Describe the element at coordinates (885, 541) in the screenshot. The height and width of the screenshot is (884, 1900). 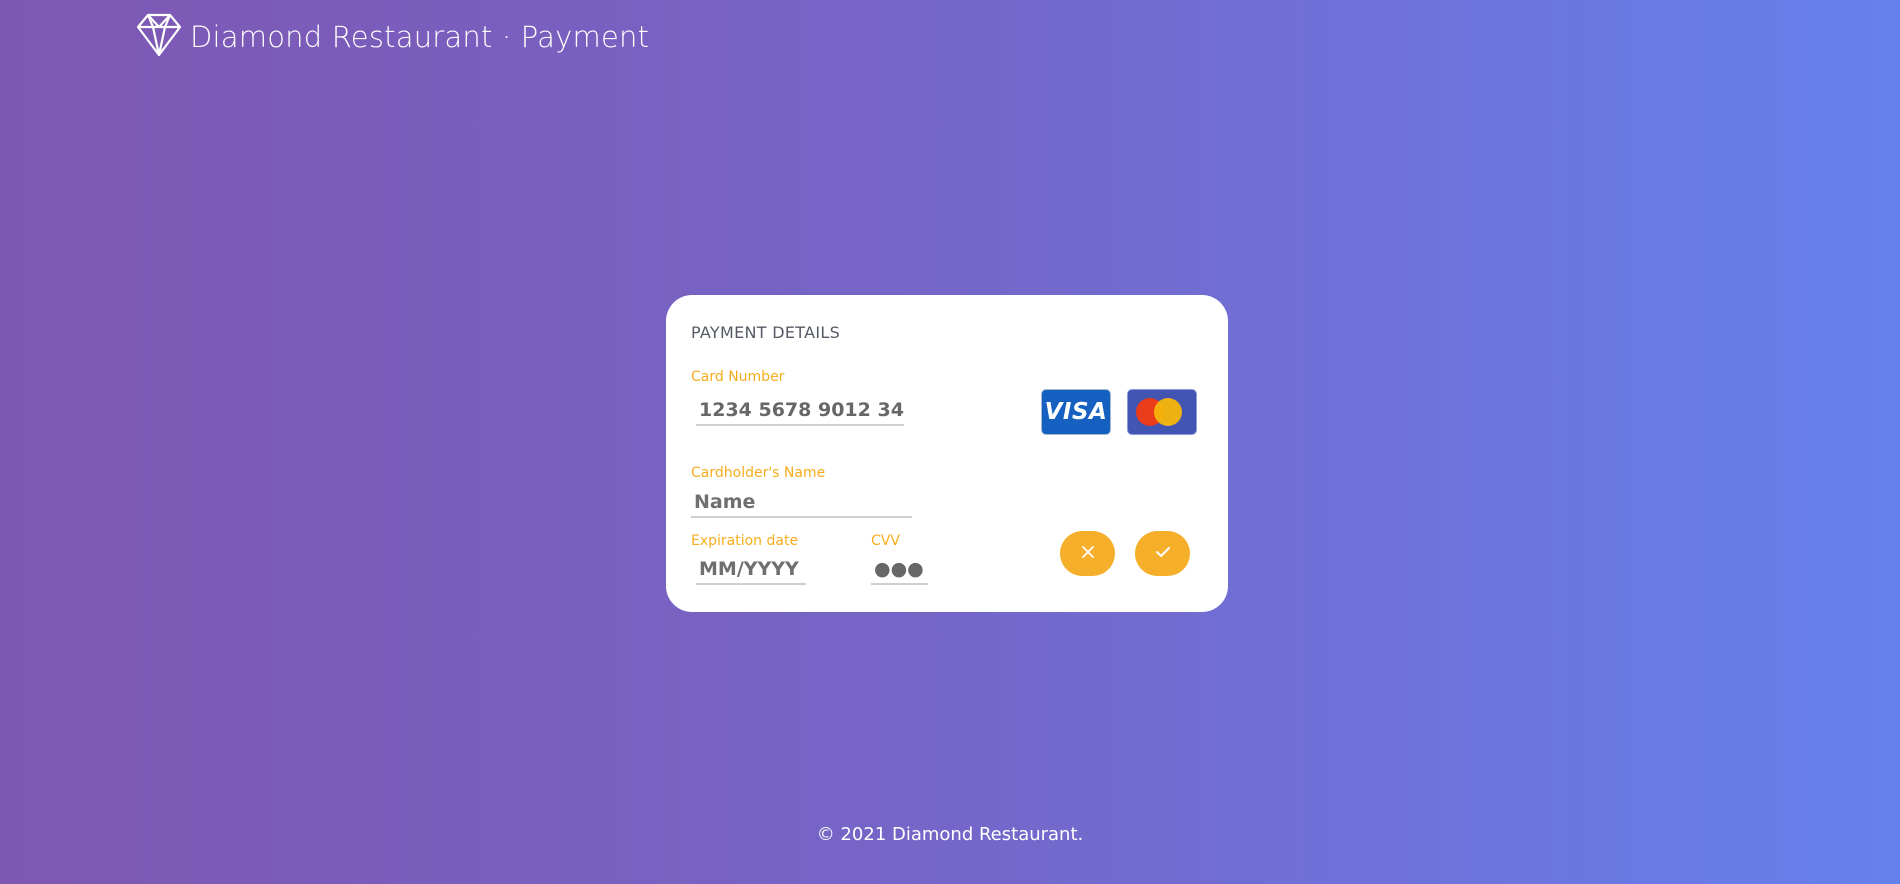
I see `cvv-label: CVV` at that location.